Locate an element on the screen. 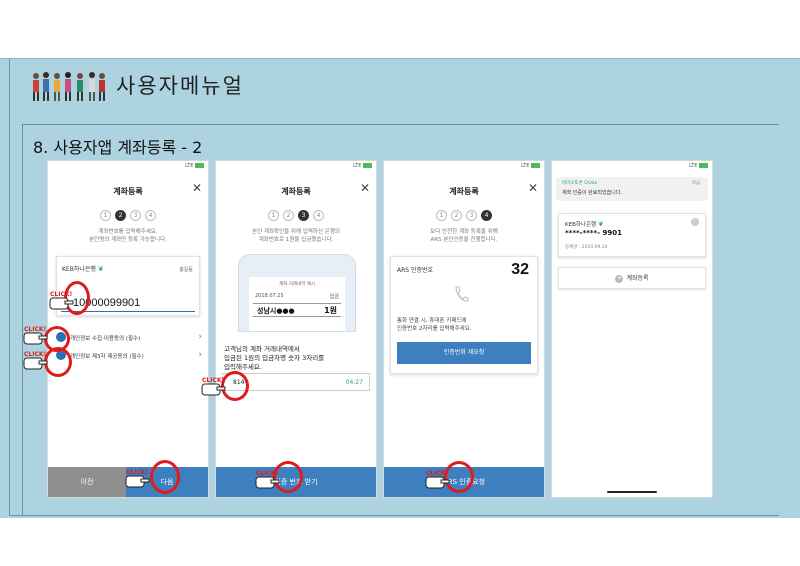 The image size is (800, 566). transaction-example-mock: 계좌 거래내역 예시 2018.07.25 입금 성남시●●● 1원 is located at coordinates (297, 293).